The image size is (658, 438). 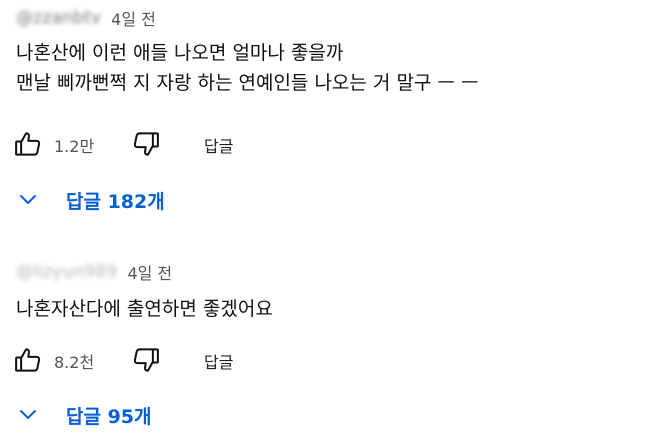 I want to click on comment-line: 나혼자산다에 출연하면 좋겠어요, so click(x=144, y=309).